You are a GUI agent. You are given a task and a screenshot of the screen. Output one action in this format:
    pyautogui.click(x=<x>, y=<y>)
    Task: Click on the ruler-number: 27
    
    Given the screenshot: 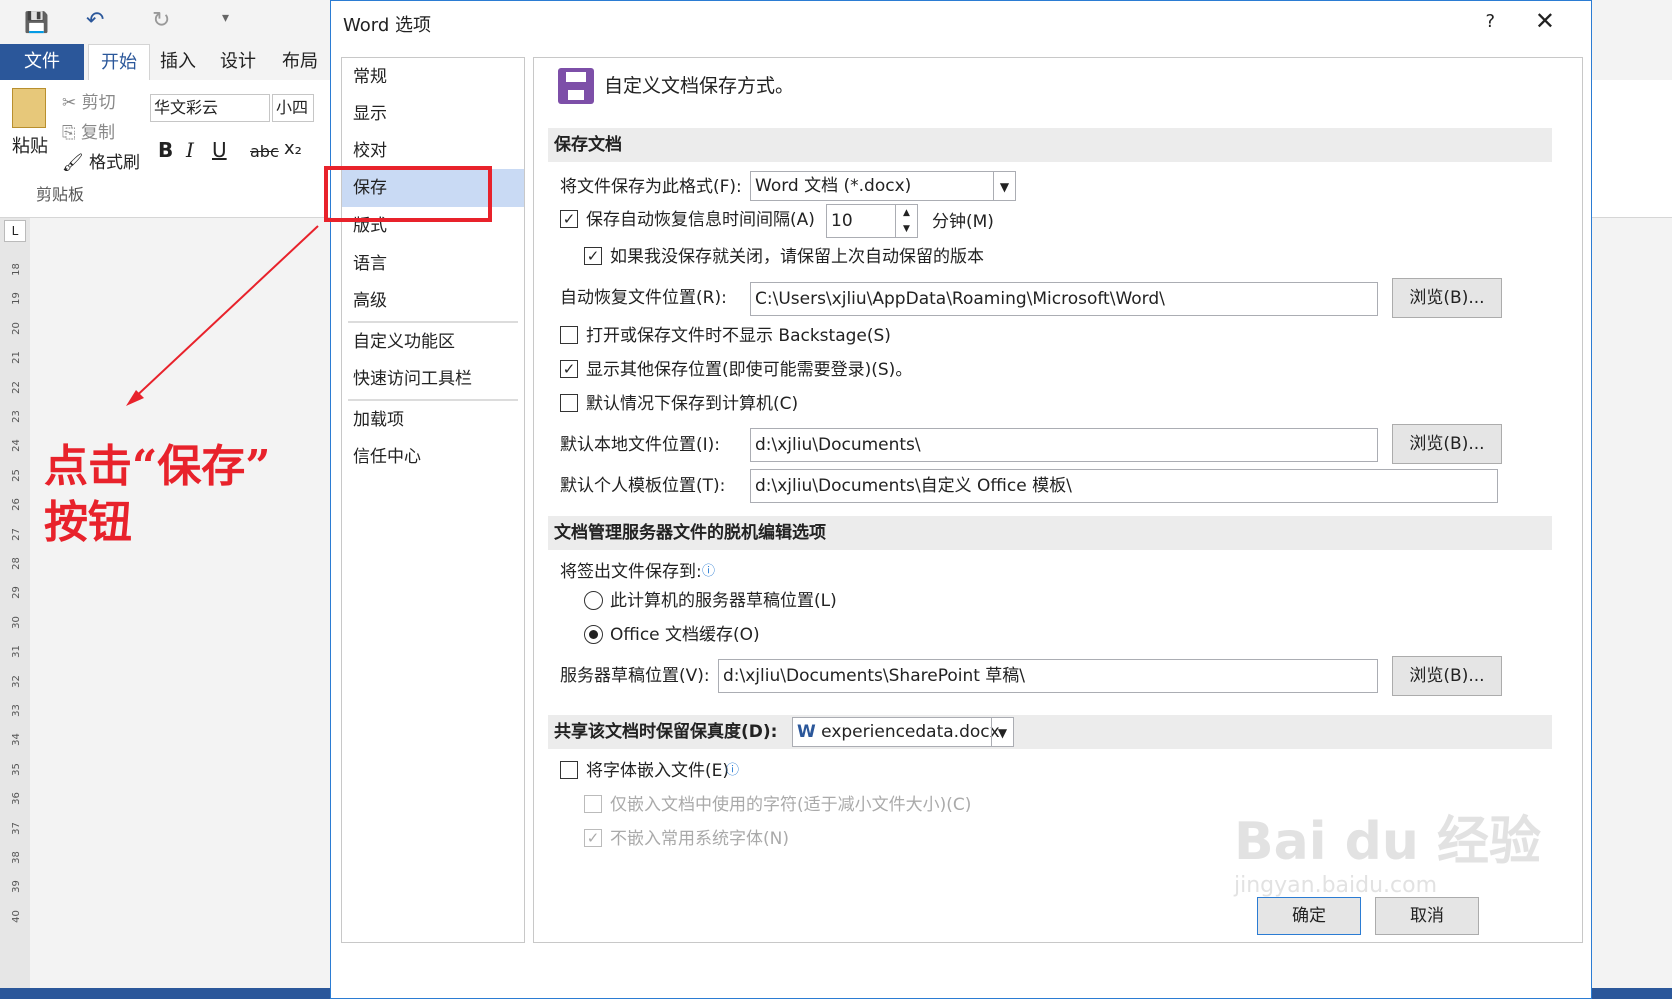 What is the action you would take?
    pyautogui.click(x=16, y=534)
    